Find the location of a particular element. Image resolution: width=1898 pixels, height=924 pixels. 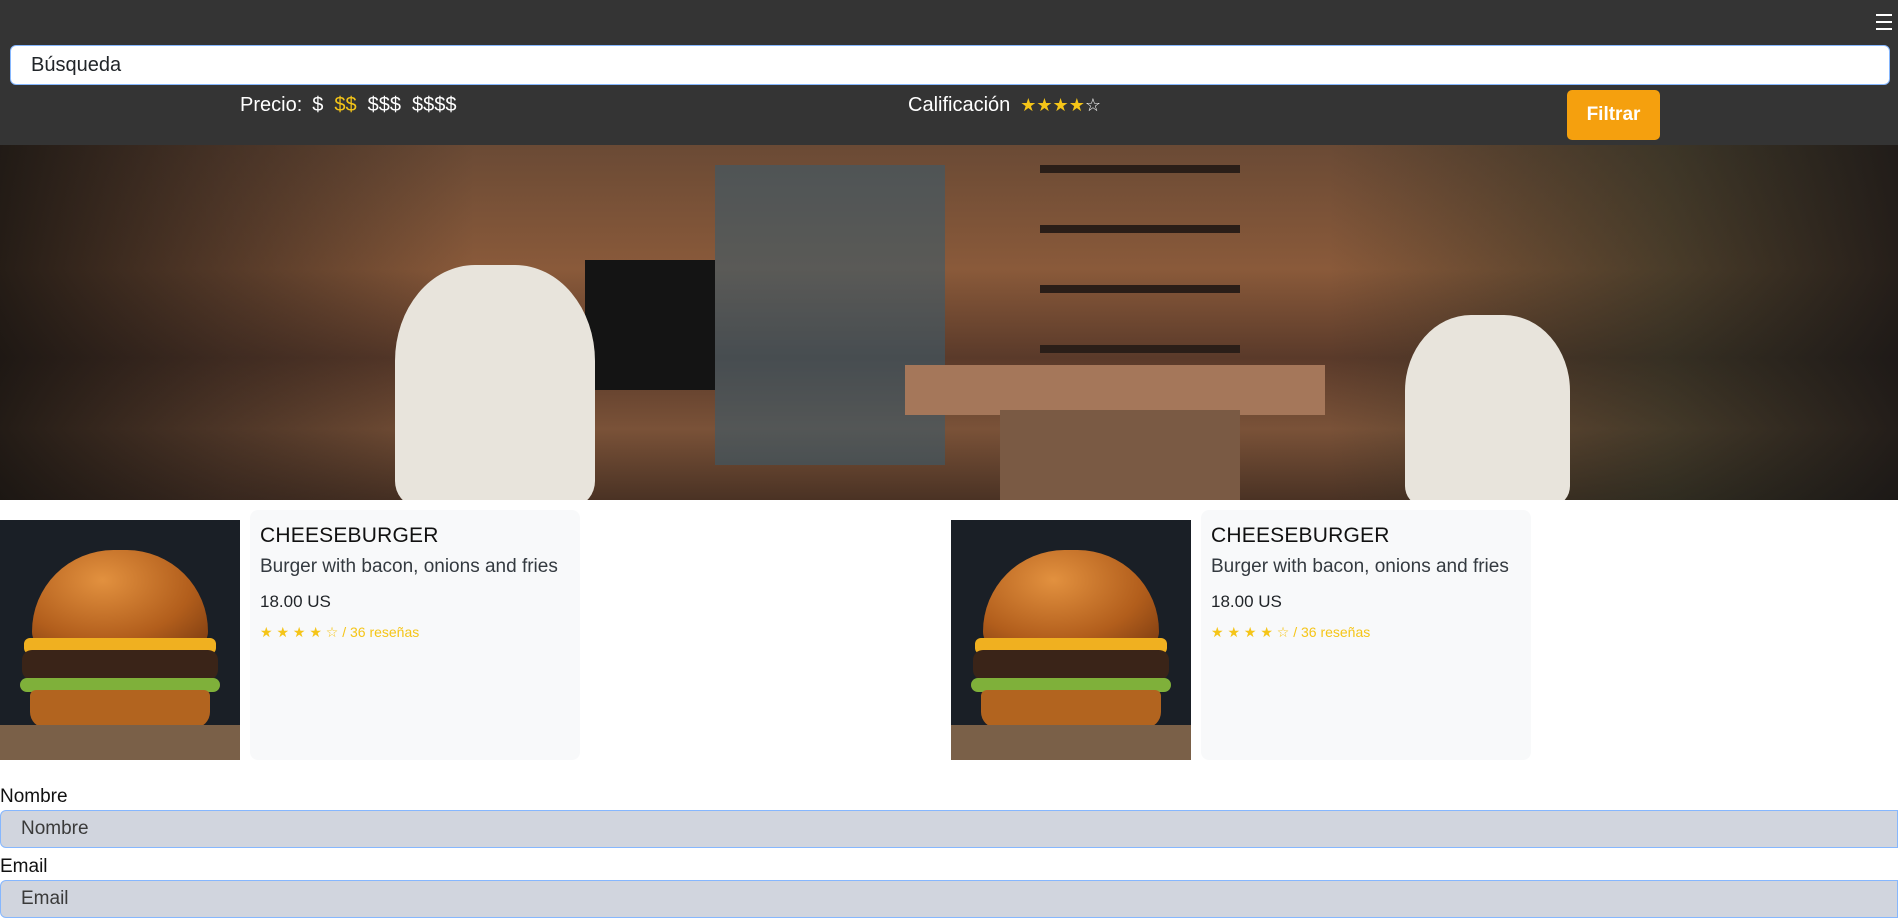

star-icon-2: ★ is located at coordinates (1044, 105).